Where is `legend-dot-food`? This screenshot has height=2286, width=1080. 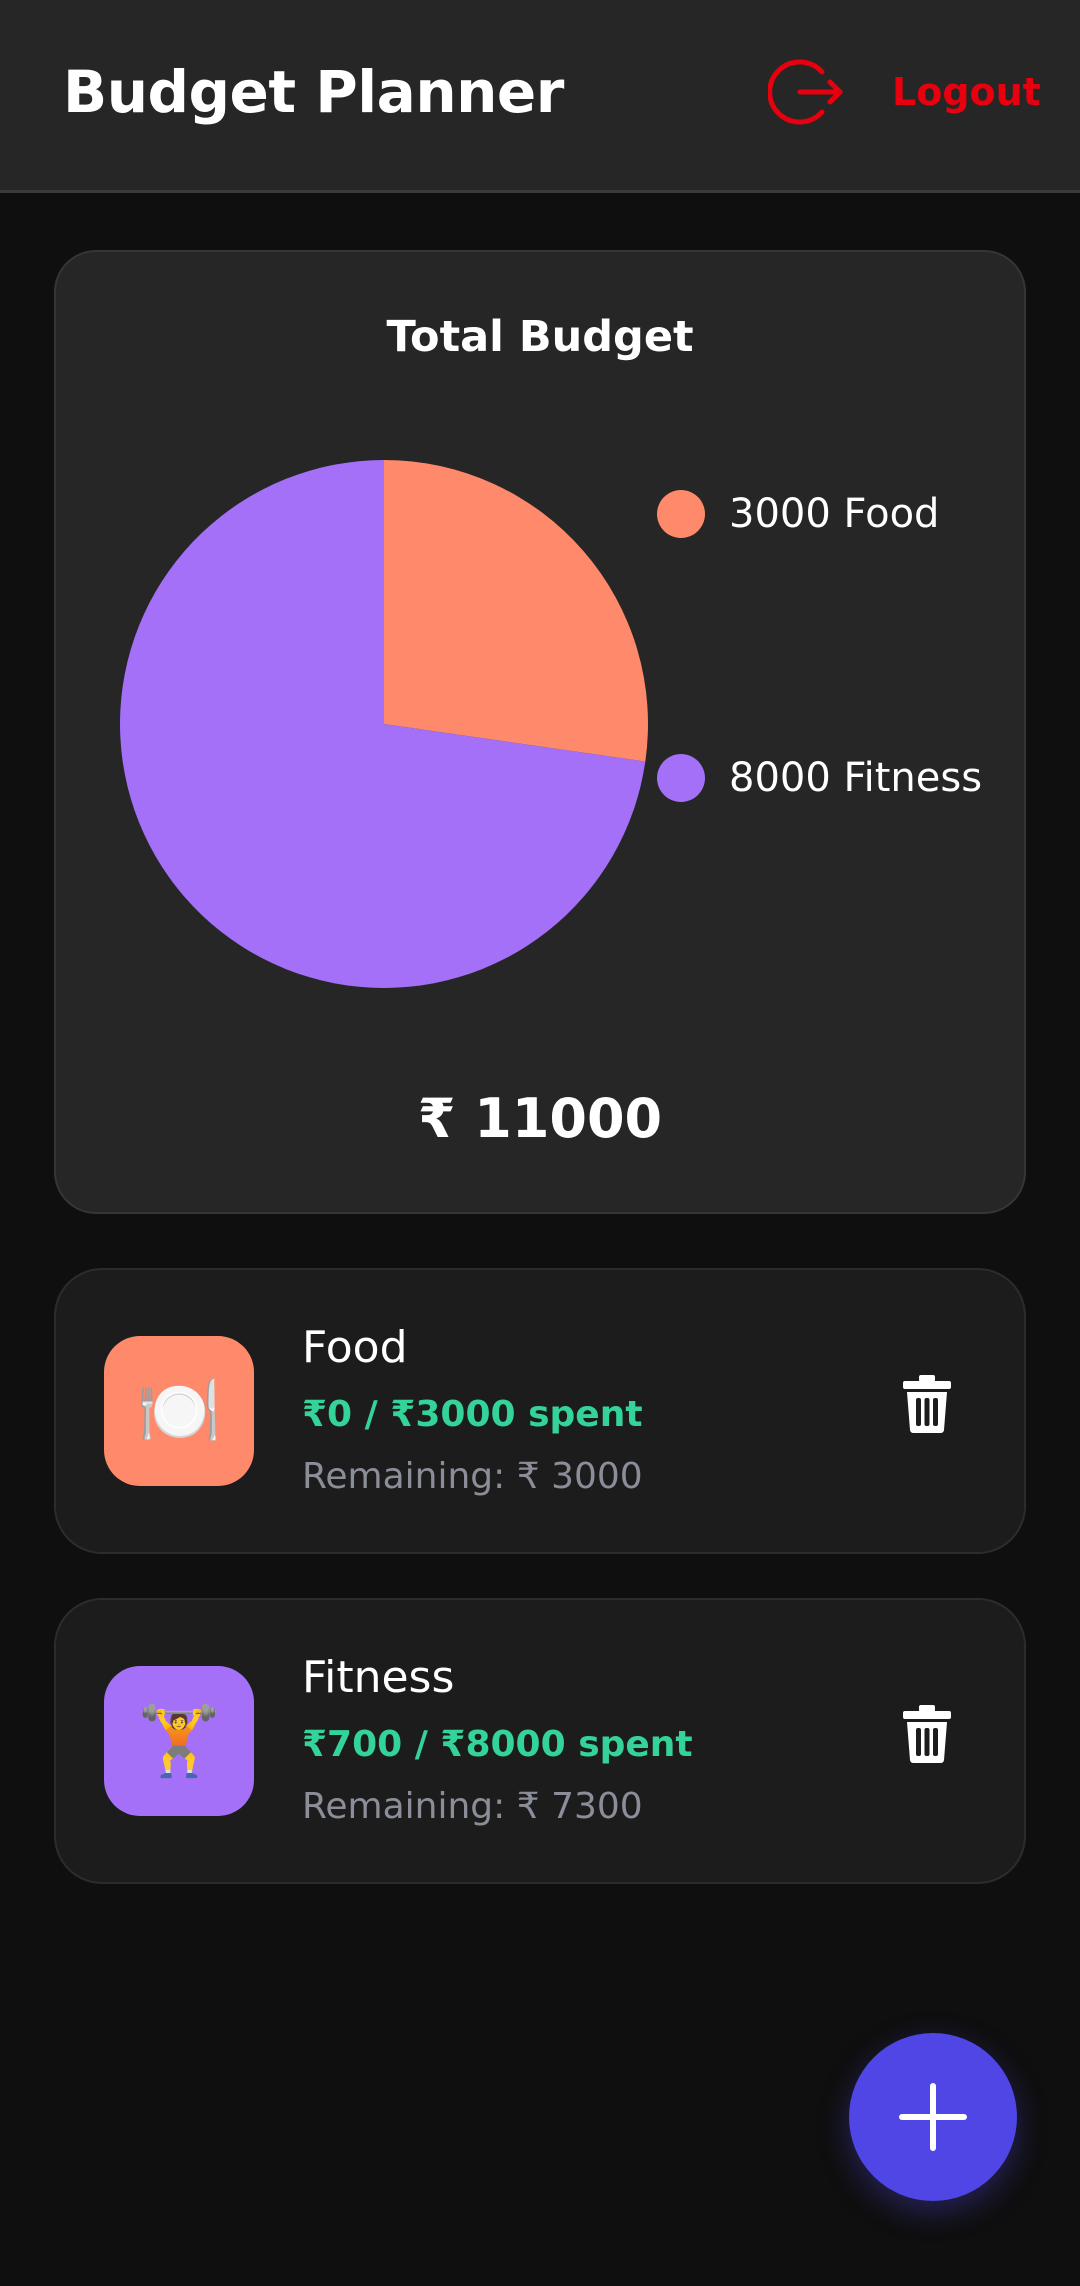
legend-dot-food is located at coordinates (681, 514).